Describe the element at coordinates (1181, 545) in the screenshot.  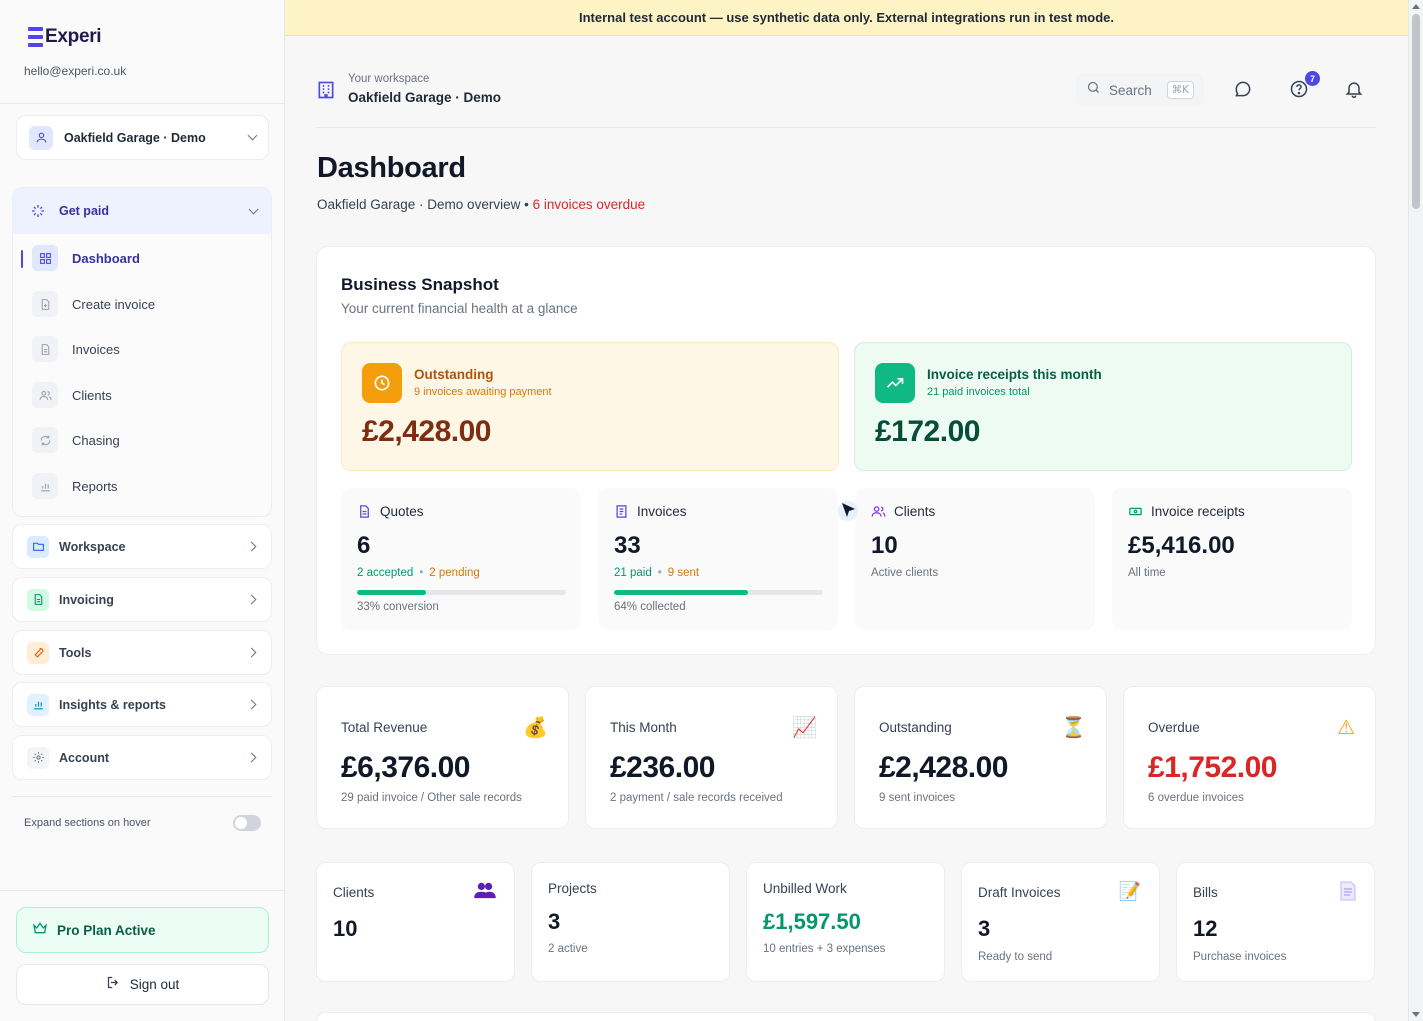
I see `receipts-value: £5,416.00` at that location.